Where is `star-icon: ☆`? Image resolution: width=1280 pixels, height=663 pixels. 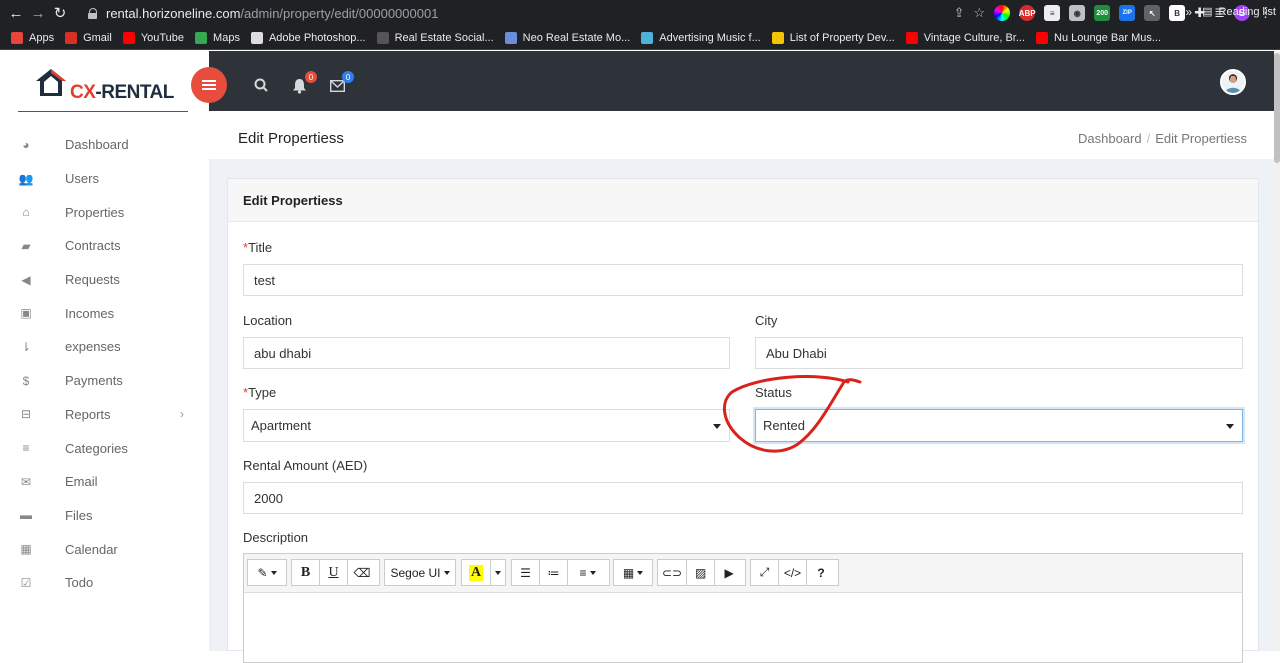 star-icon: ☆ is located at coordinates (980, 13).